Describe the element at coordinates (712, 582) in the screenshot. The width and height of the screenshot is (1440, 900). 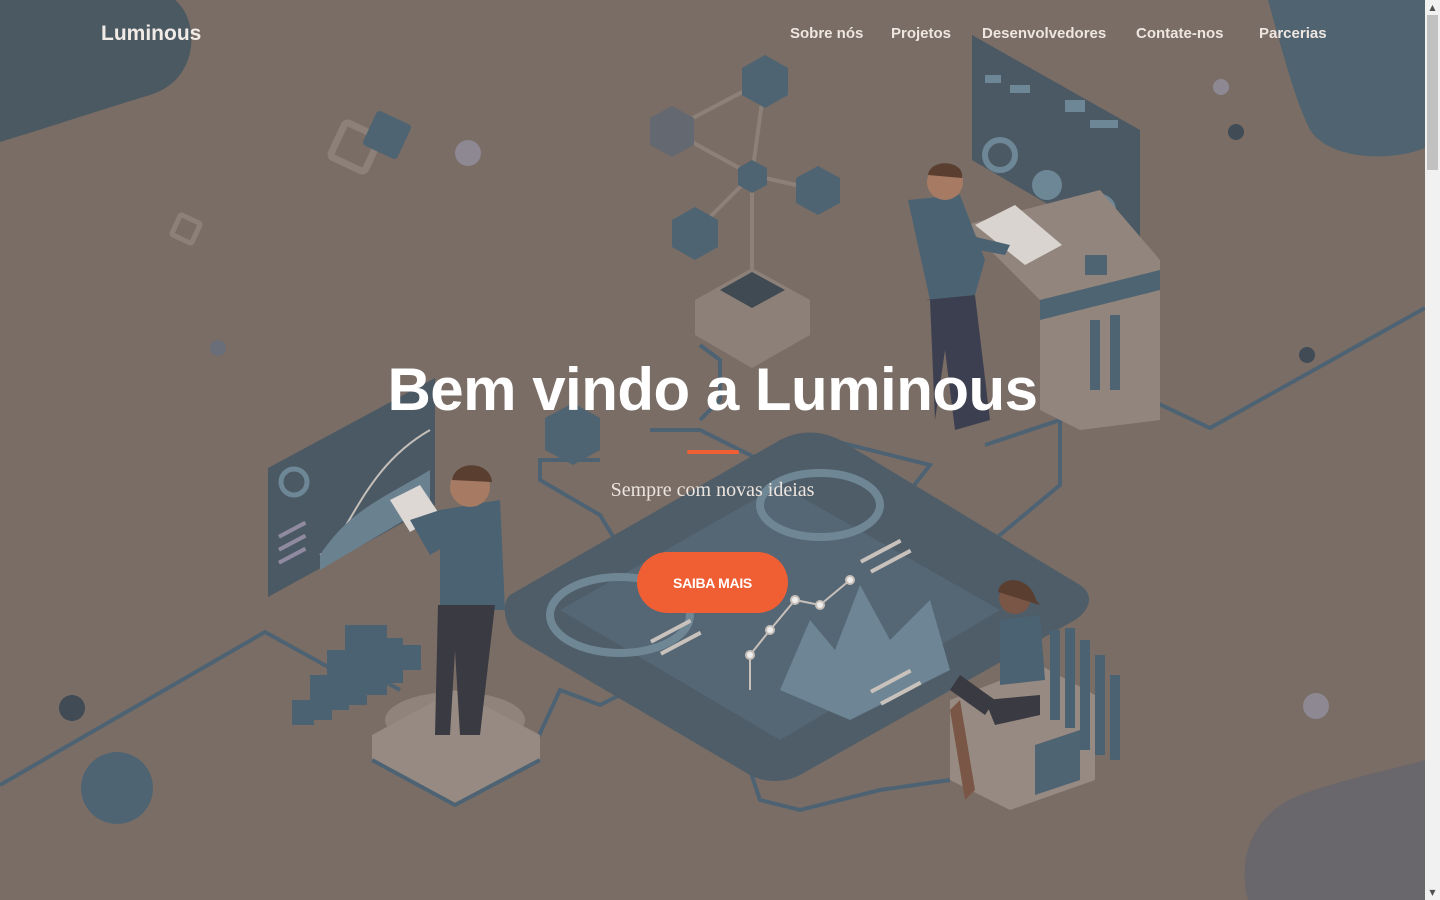
I see `saiba-mais-button: SAIBA MAIS` at that location.